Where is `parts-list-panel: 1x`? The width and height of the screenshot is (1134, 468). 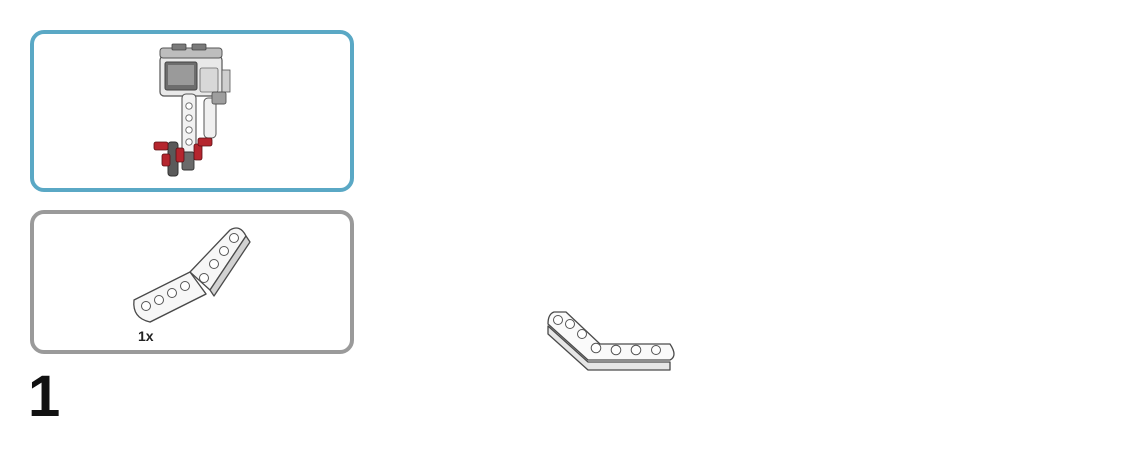
parts-list-panel: 1x is located at coordinates (192, 282).